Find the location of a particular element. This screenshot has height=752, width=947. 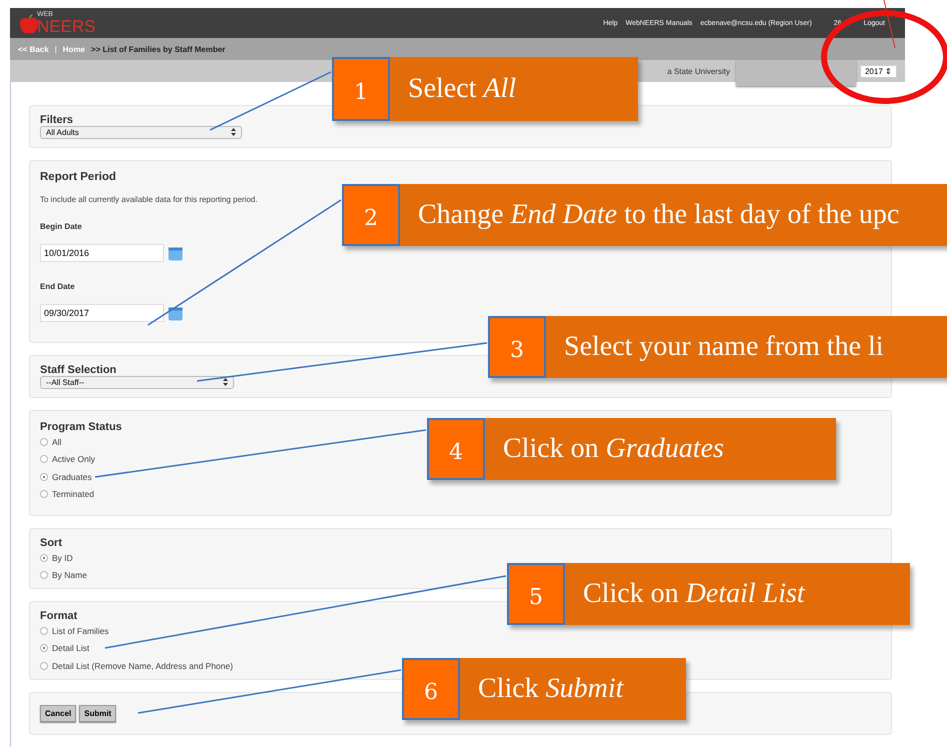

section-title: Report Period is located at coordinates (79, 177).